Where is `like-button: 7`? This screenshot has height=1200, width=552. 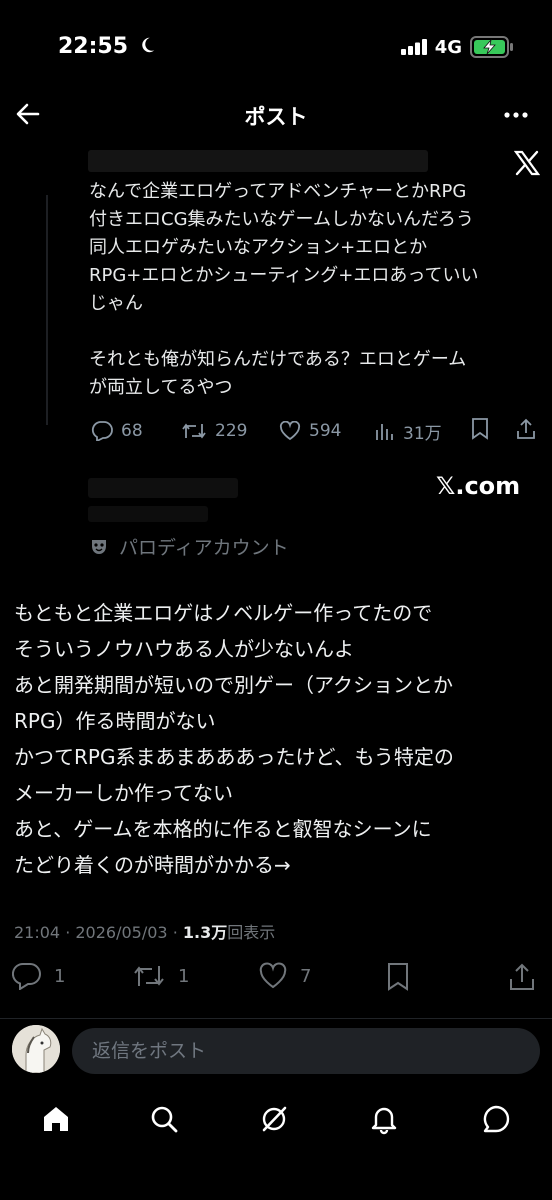
like-button: 7 is located at coordinates (284, 976).